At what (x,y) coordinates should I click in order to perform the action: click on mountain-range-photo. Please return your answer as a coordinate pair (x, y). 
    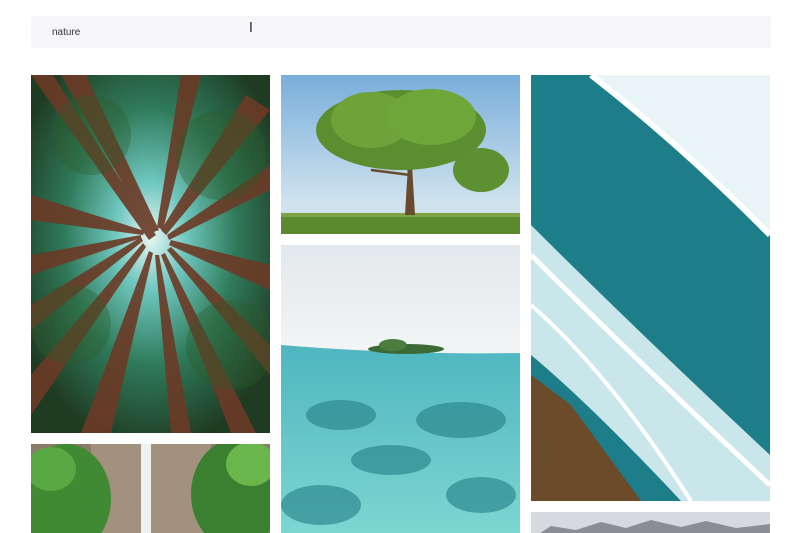
    Looking at the image, I should click on (650, 522).